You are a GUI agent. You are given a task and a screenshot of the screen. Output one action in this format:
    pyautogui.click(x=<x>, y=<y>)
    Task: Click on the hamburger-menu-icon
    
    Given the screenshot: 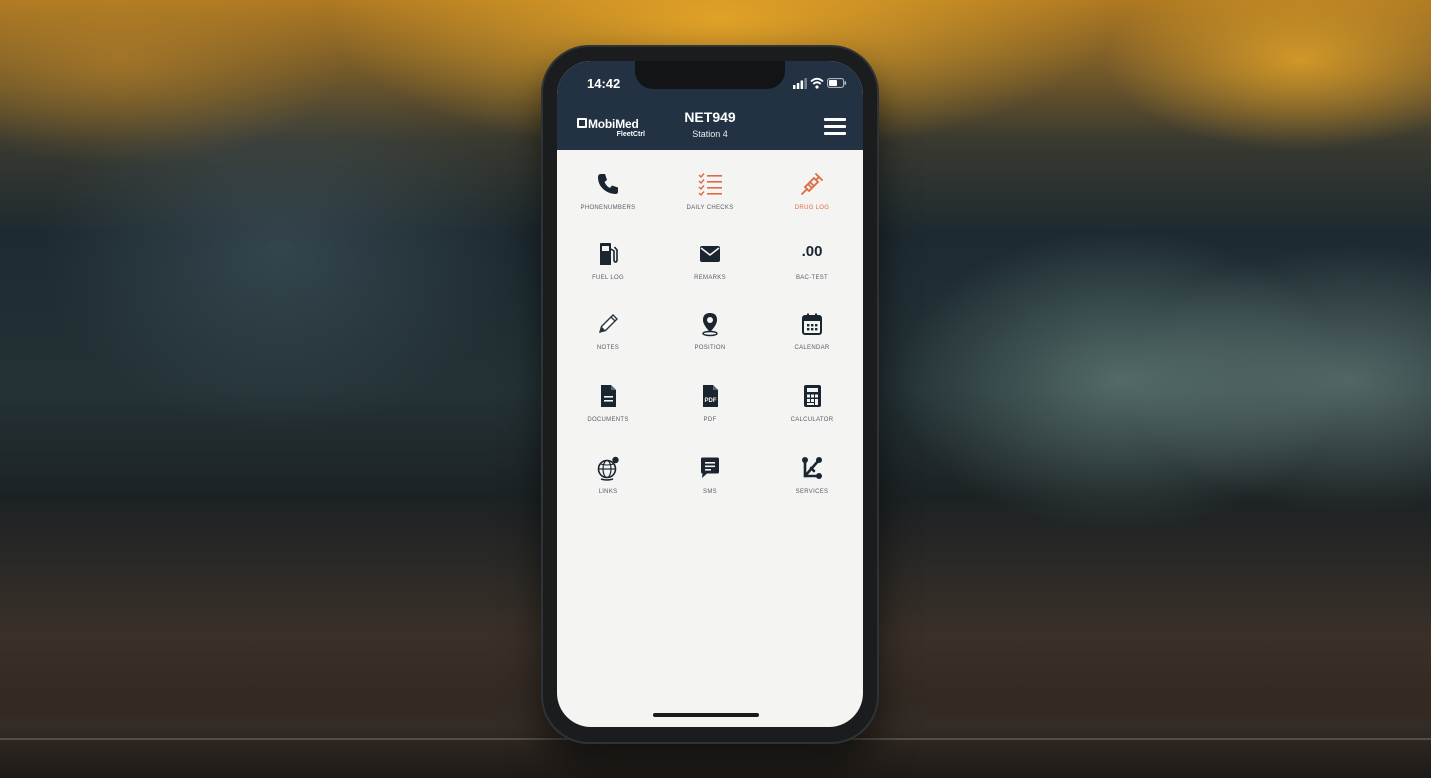 What is the action you would take?
    pyautogui.click(x=835, y=126)
    